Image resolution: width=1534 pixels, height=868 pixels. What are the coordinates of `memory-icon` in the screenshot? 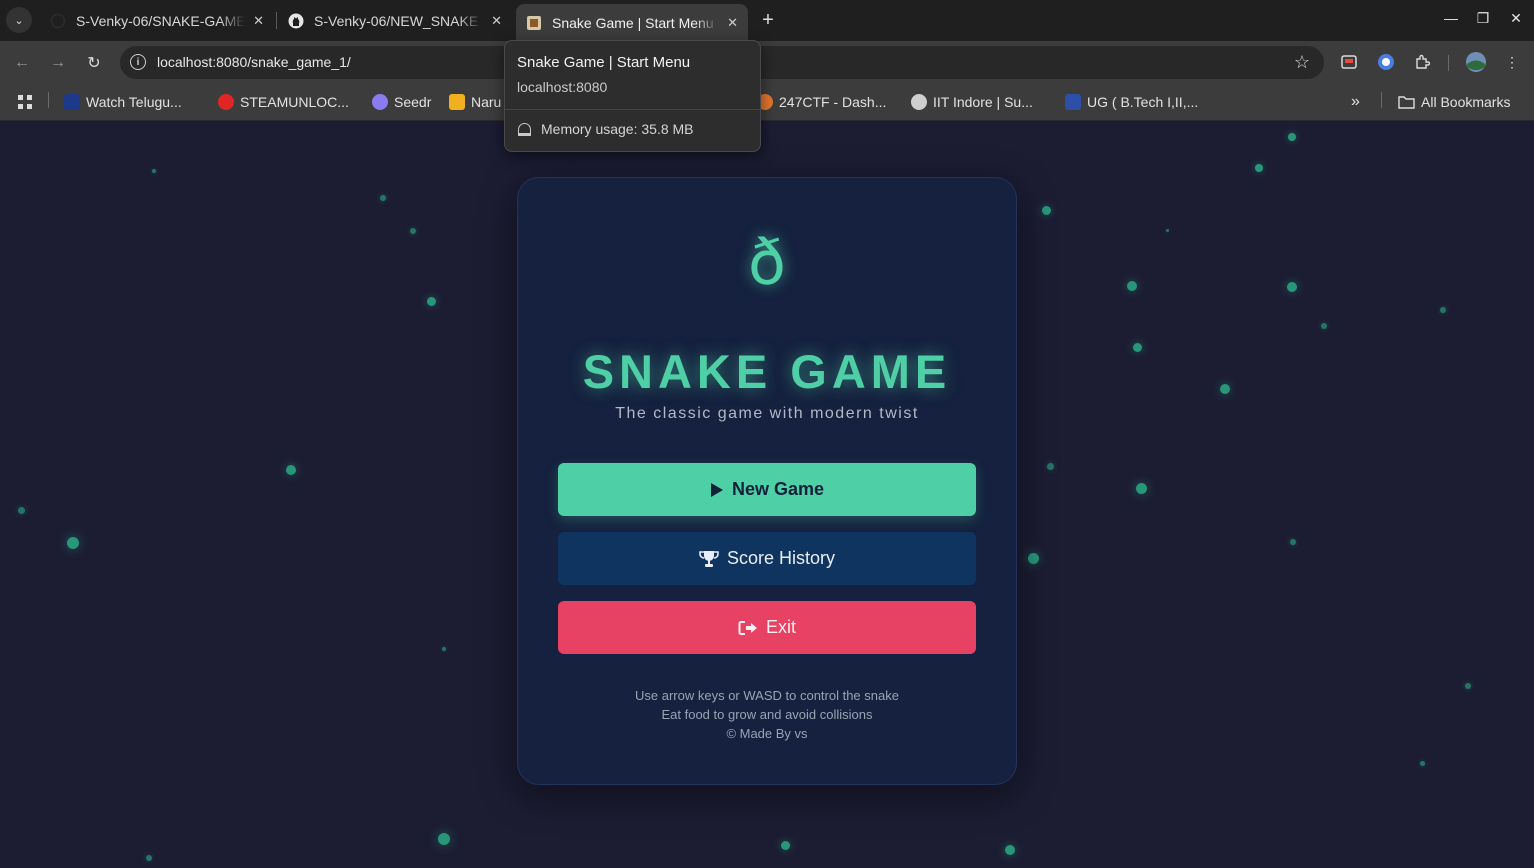 It's located at (524, 129).